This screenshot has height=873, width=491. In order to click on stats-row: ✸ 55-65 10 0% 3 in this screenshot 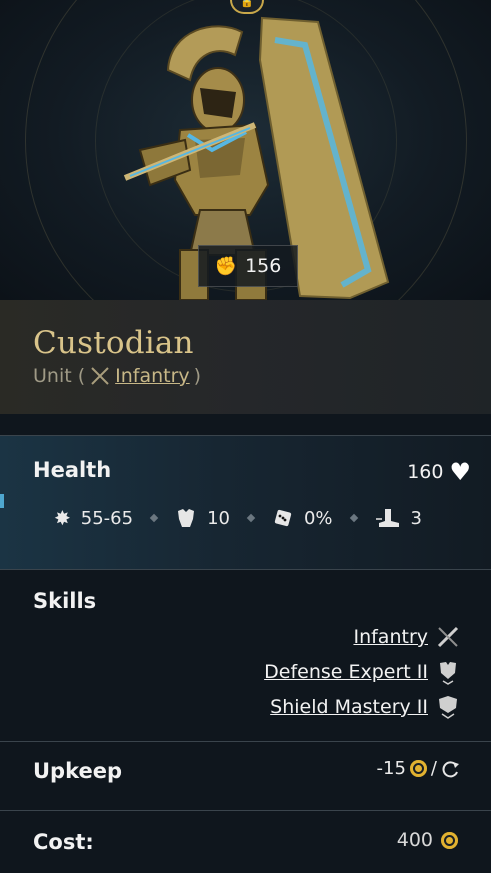, I will do `click(238, 518)`.